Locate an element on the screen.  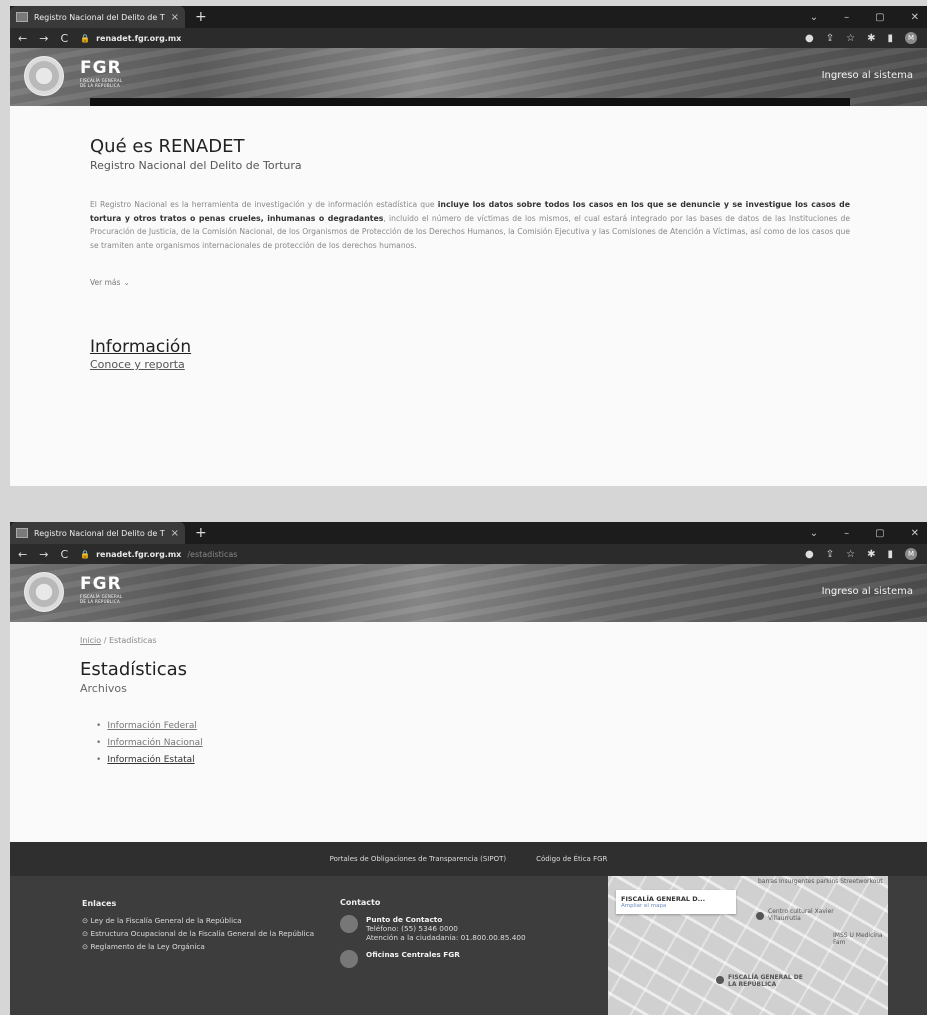
tab-title: Registro Nacional del Delito de T is located at coordinates (99, 17).